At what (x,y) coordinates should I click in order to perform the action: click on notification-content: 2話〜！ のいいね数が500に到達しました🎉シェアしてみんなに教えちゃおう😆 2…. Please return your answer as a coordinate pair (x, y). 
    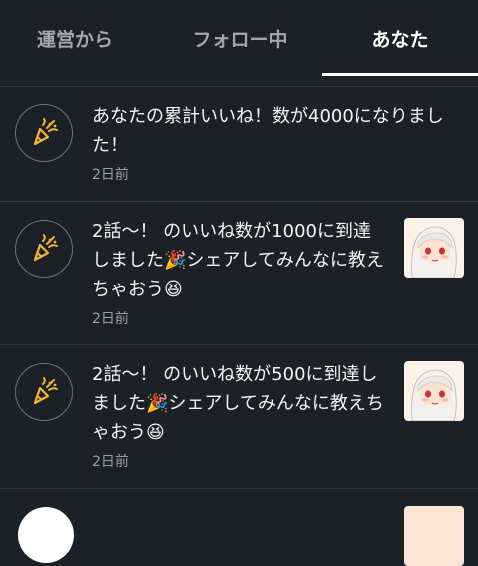
    Looking at the image, I should click on (239, 415).